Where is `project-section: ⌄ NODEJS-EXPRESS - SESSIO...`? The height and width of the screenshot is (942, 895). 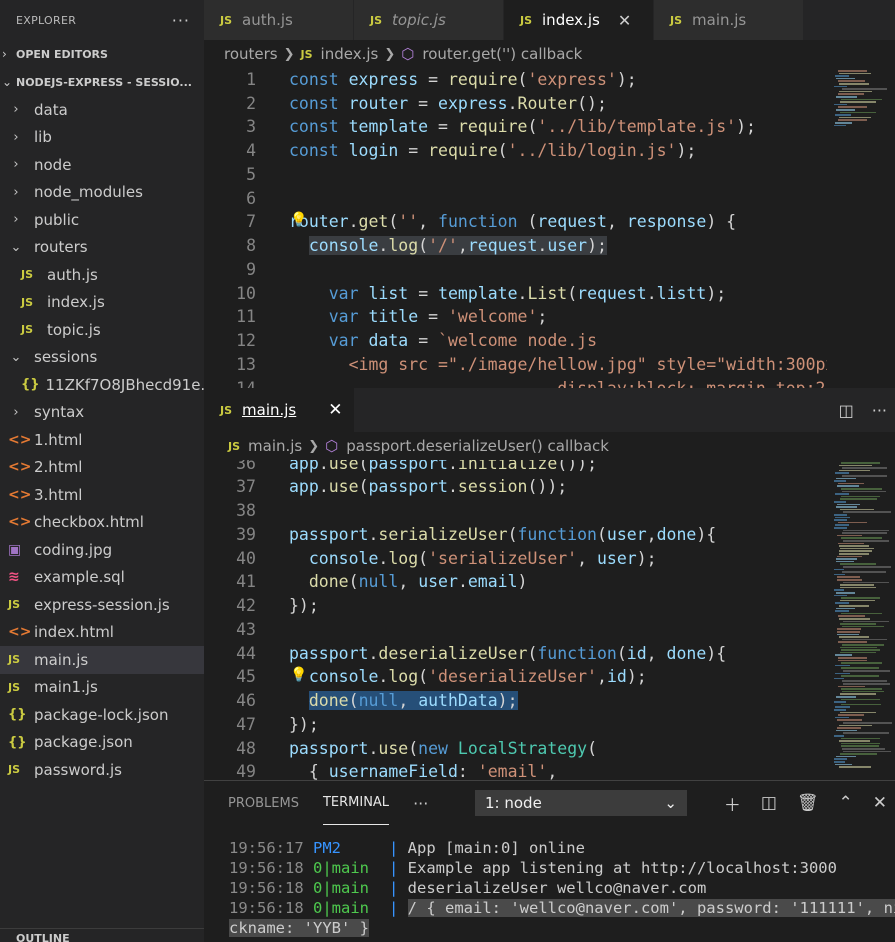 project-section: ⌄ NODEJS-EXPRESS - SESSIO... is located at coordinates (102, 82).